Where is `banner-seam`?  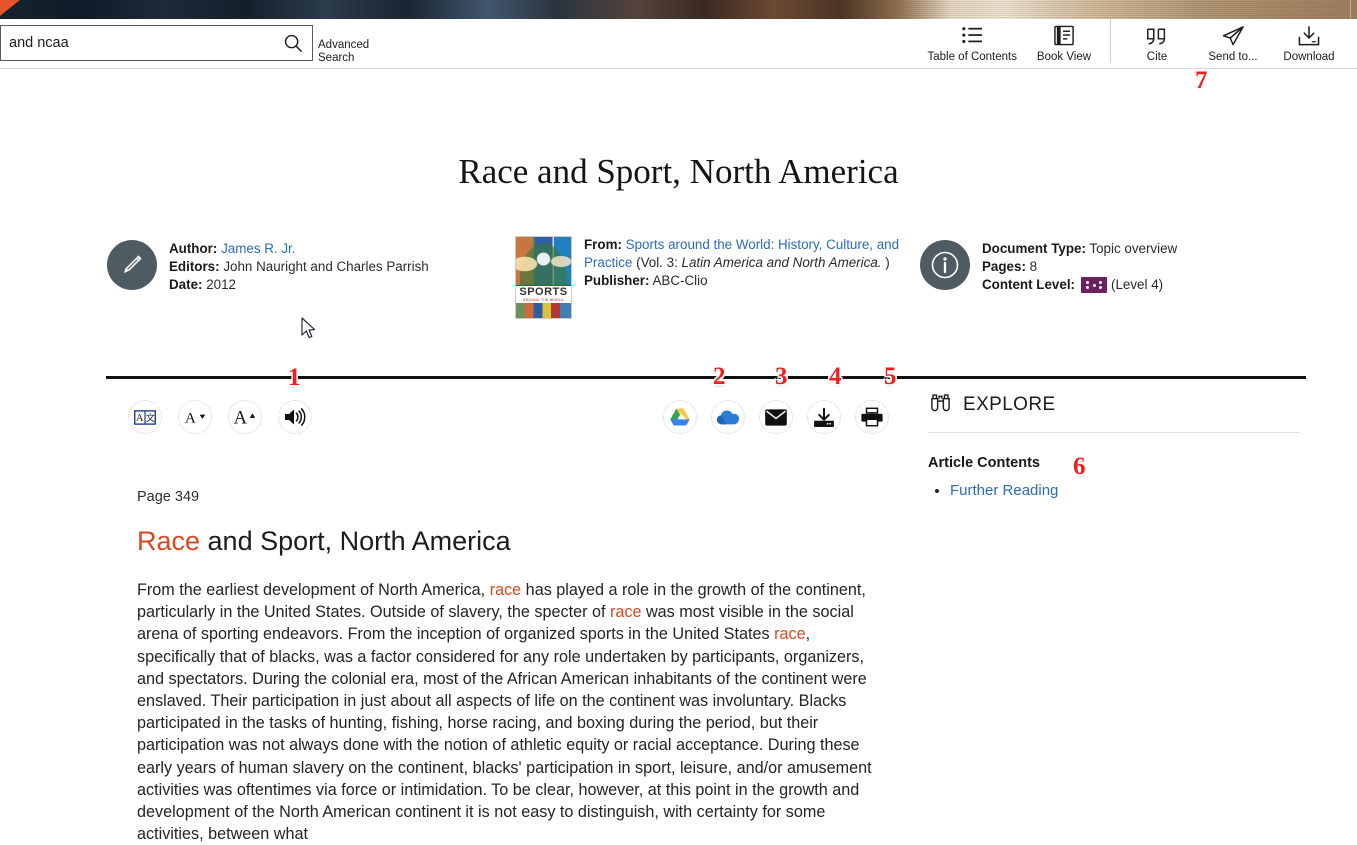
banner-seam is located at coordinates (1350, 9).